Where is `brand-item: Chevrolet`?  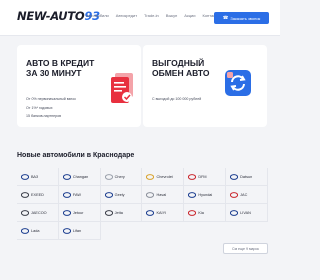 brand-item: Chevrolet is located at coordinates (163, 177).